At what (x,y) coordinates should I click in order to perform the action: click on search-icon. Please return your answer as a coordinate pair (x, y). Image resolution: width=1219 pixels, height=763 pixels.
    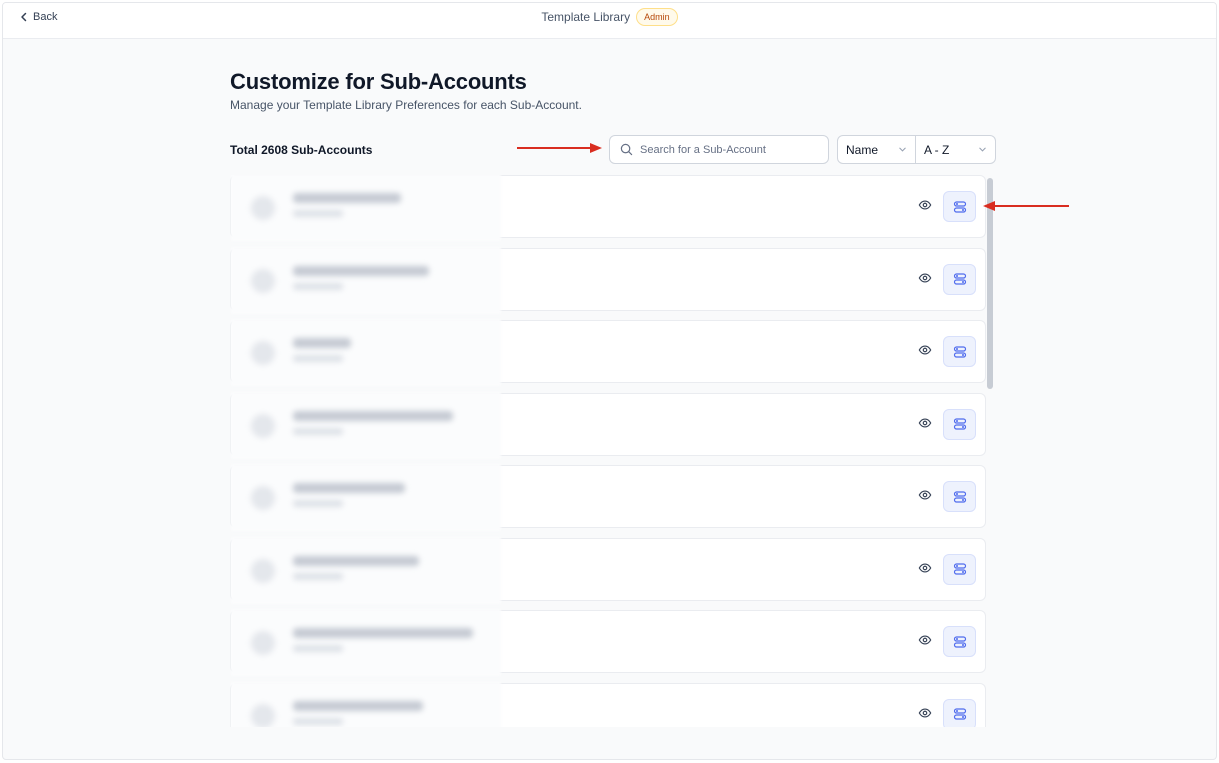
    Looking at the image, I should click on (626, 149).